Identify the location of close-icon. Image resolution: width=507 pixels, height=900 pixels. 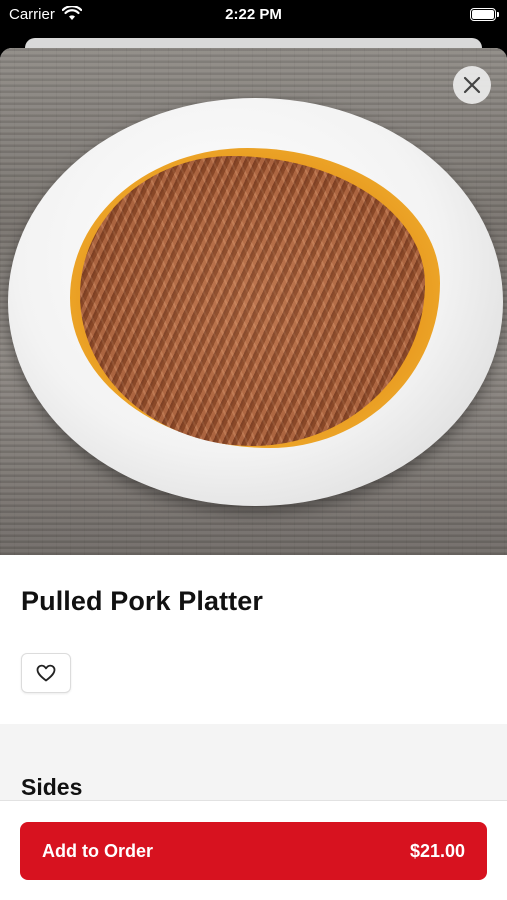
(472, 85).